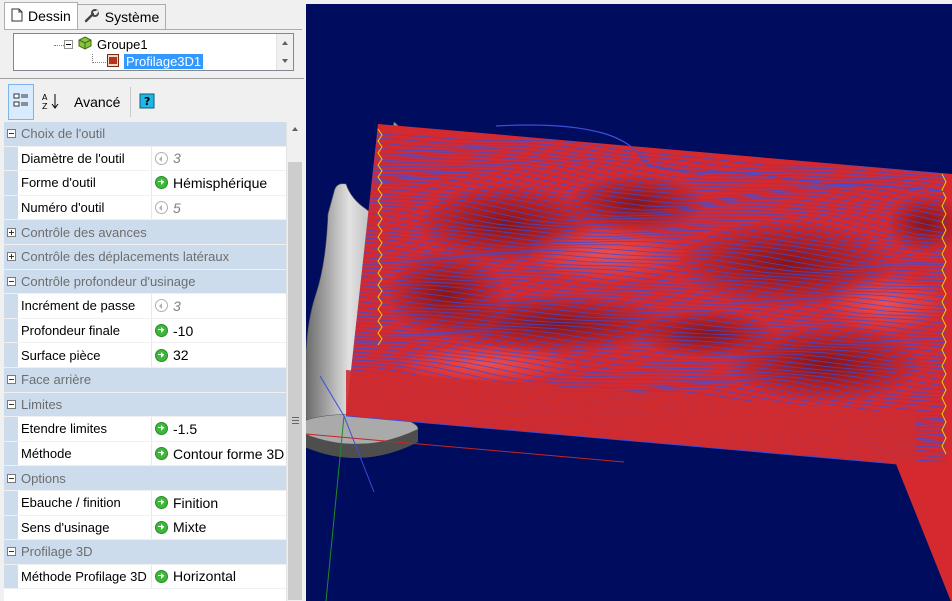 This screenshot has width=952, height=601. What do you see at coordinates (85, 306) in the screenshot?
I see `property-name: Incrément de passe` at bounding box center [85, 306].